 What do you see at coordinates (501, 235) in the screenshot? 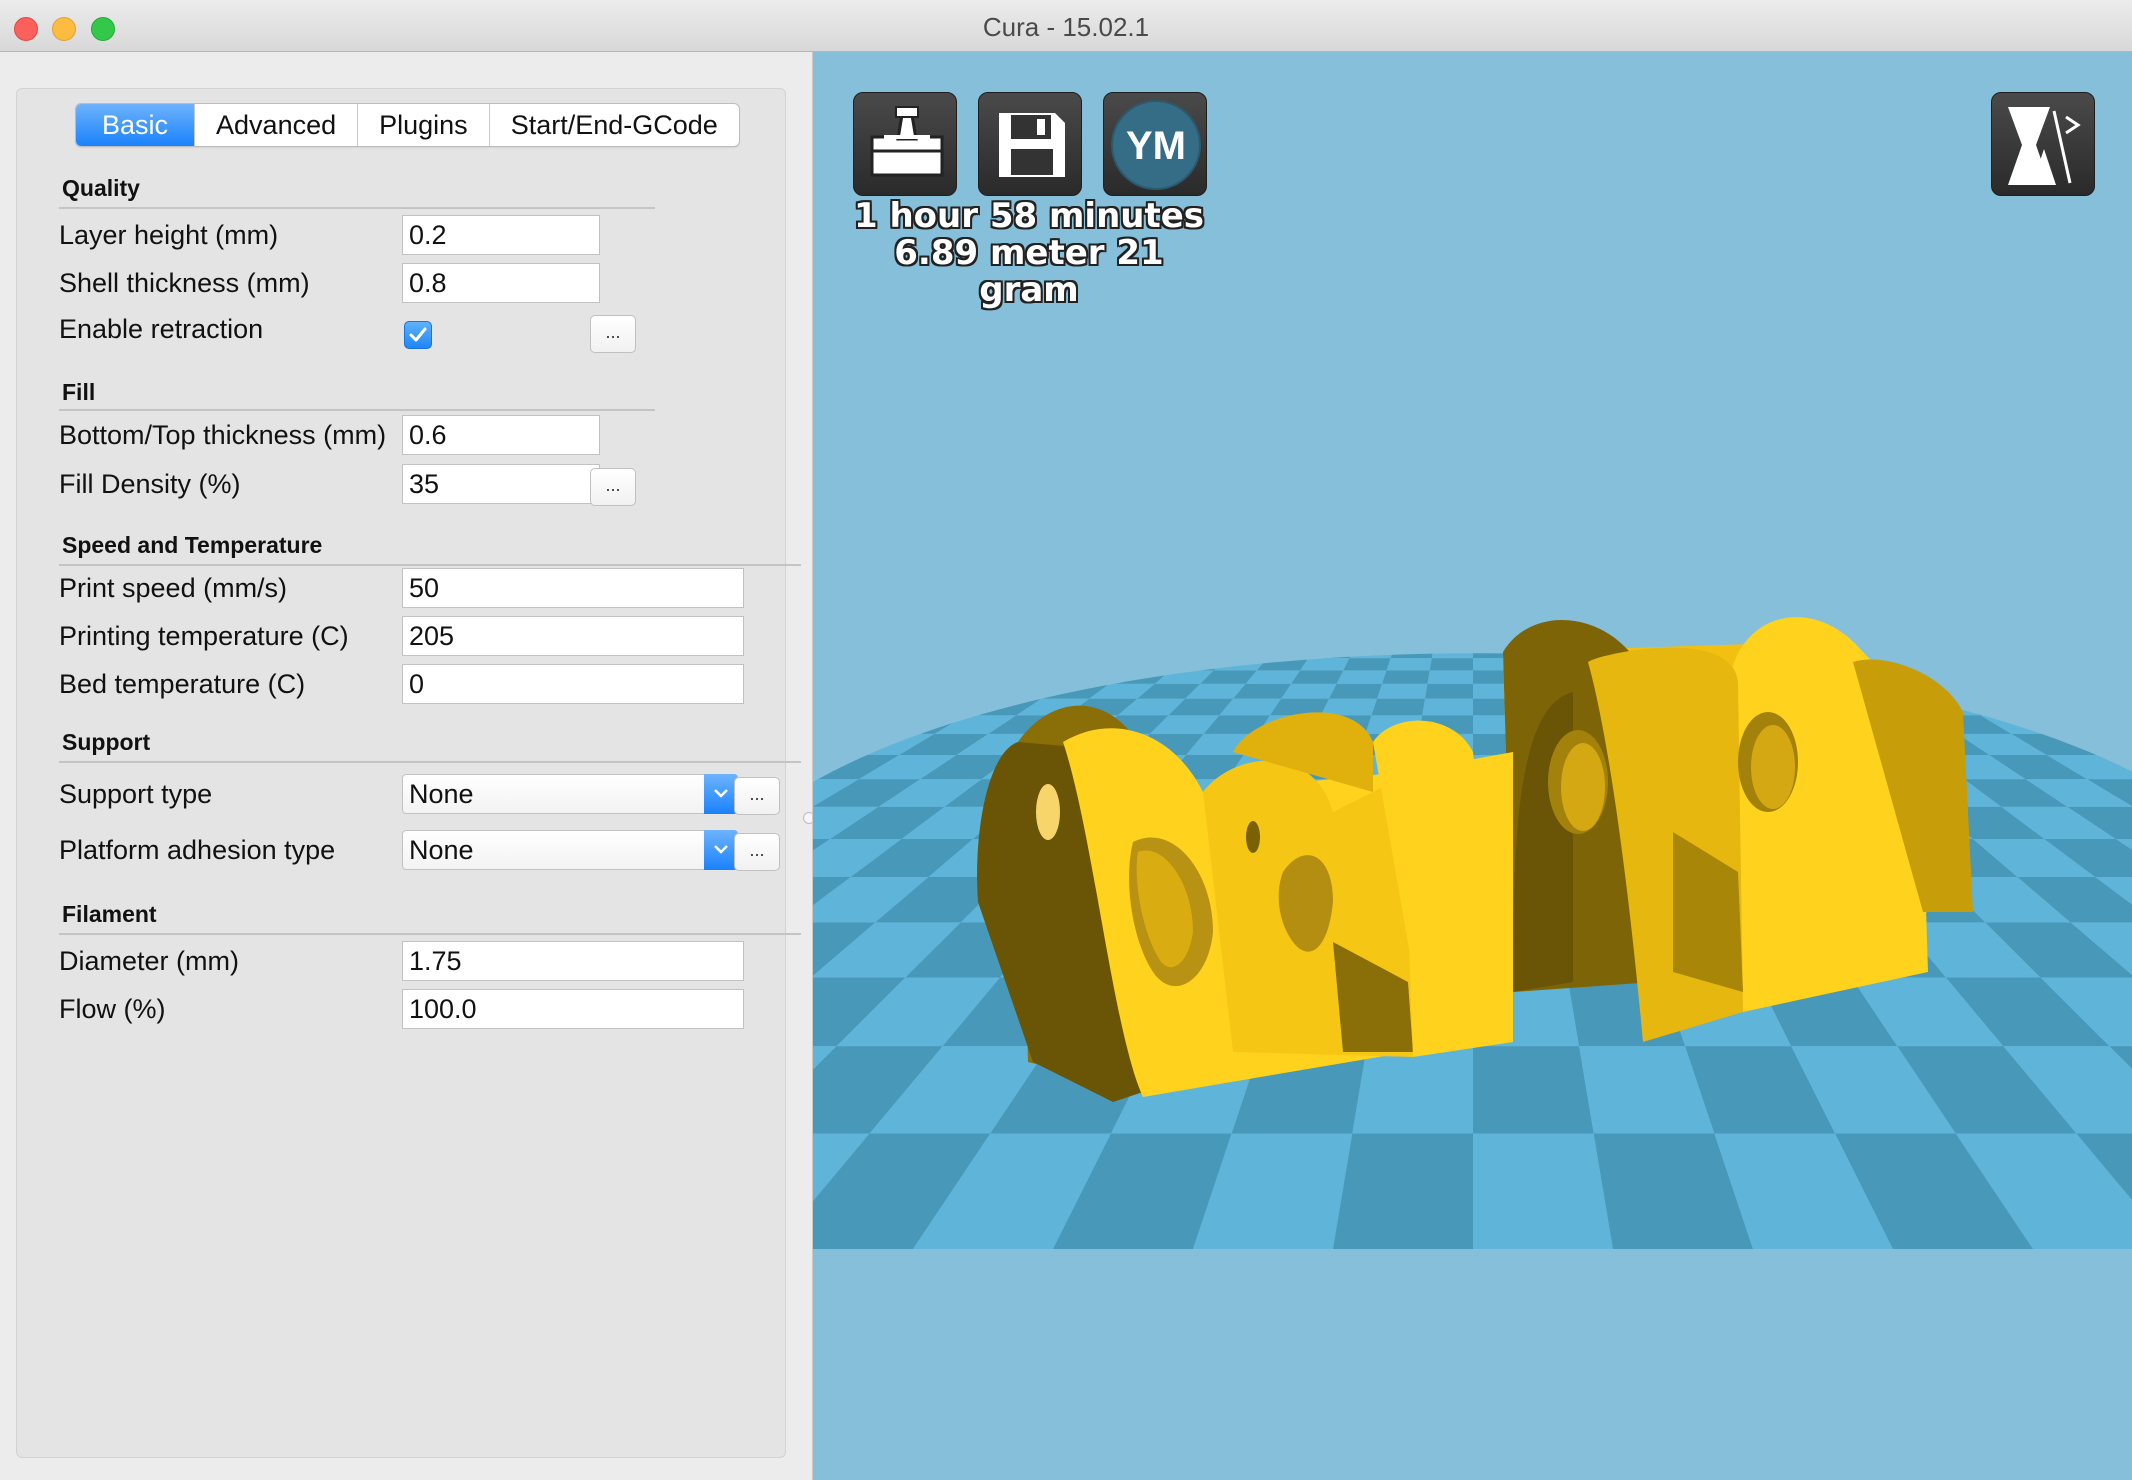
I see `layer-height-input: 0.2` at bounding box center [501, 235].